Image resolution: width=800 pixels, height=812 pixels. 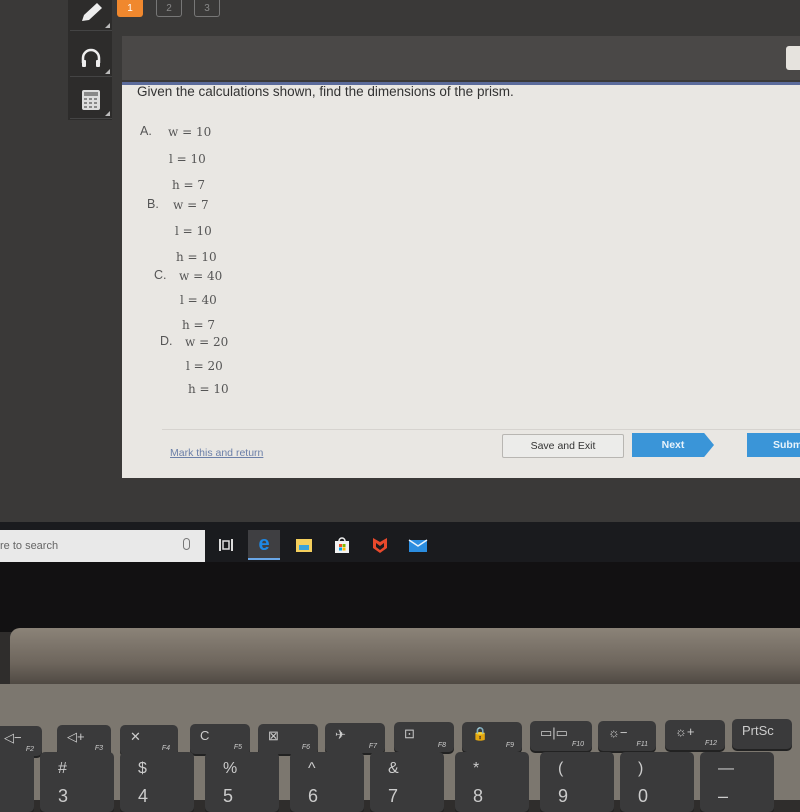 What do you see at coordinates (166, 341) in the screenshot?
I see `option-letter: D.` at bounding box center [166, 341].